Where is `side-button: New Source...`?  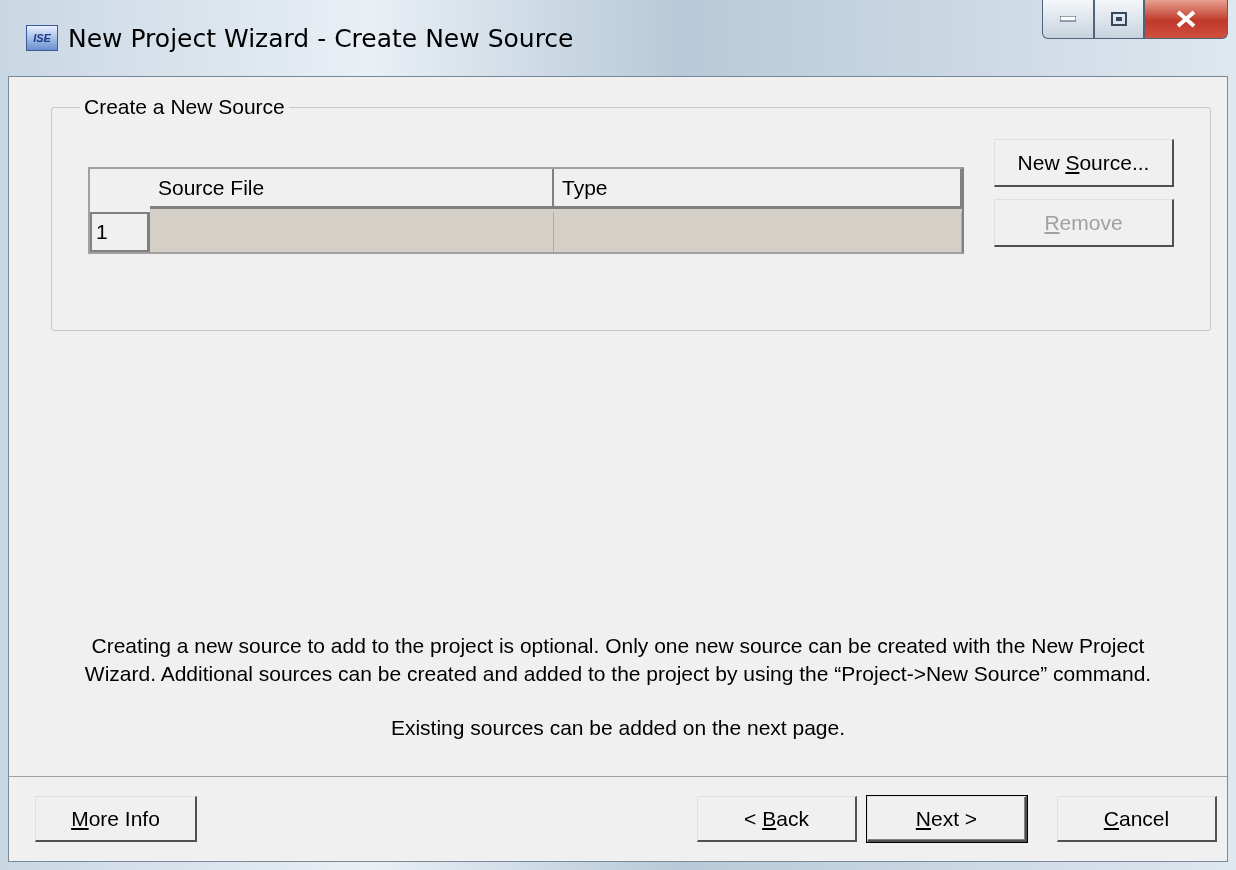
side-button: New Source... is located at coordinates (1084, 163).